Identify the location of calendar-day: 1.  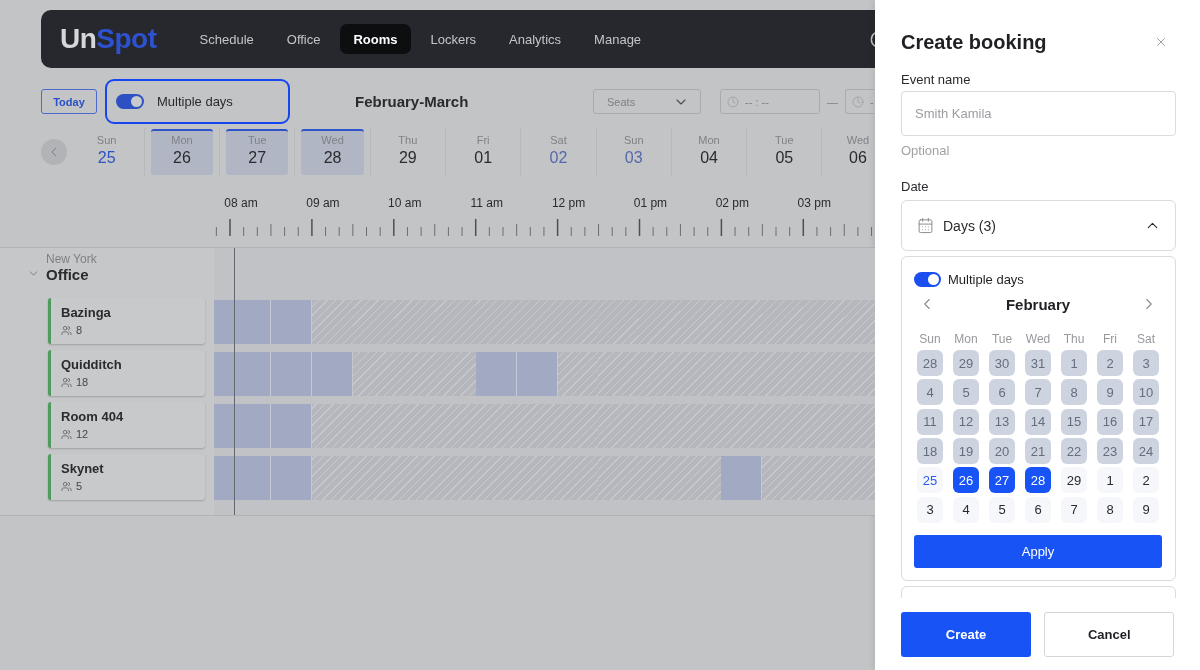
(1110, 480).